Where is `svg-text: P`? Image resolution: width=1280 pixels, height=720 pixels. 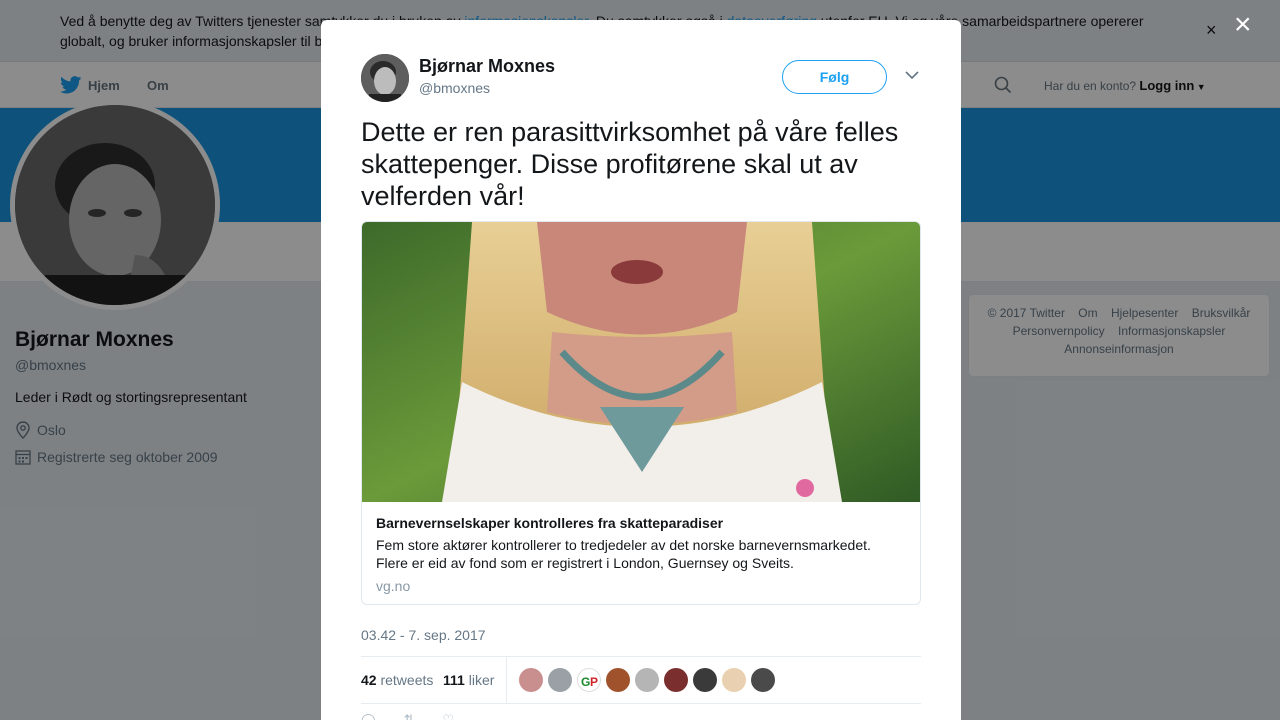 svg-text: P is located at coordinates (594, 682).